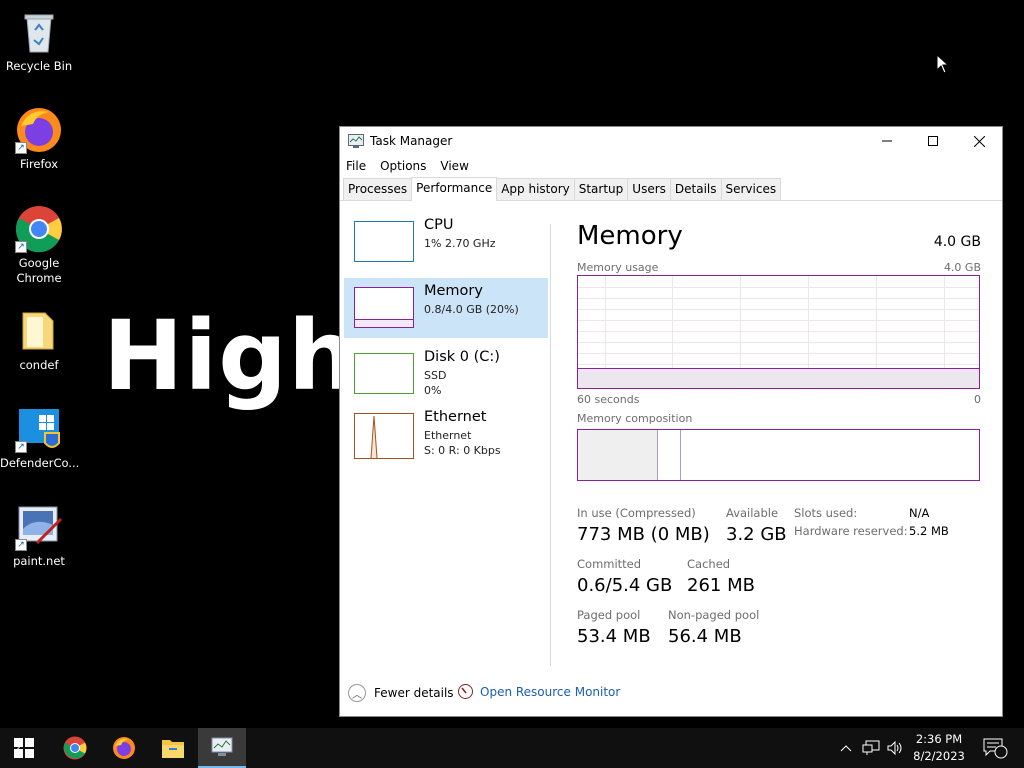  I want to click on notification-count: 2, so click(18, 748).